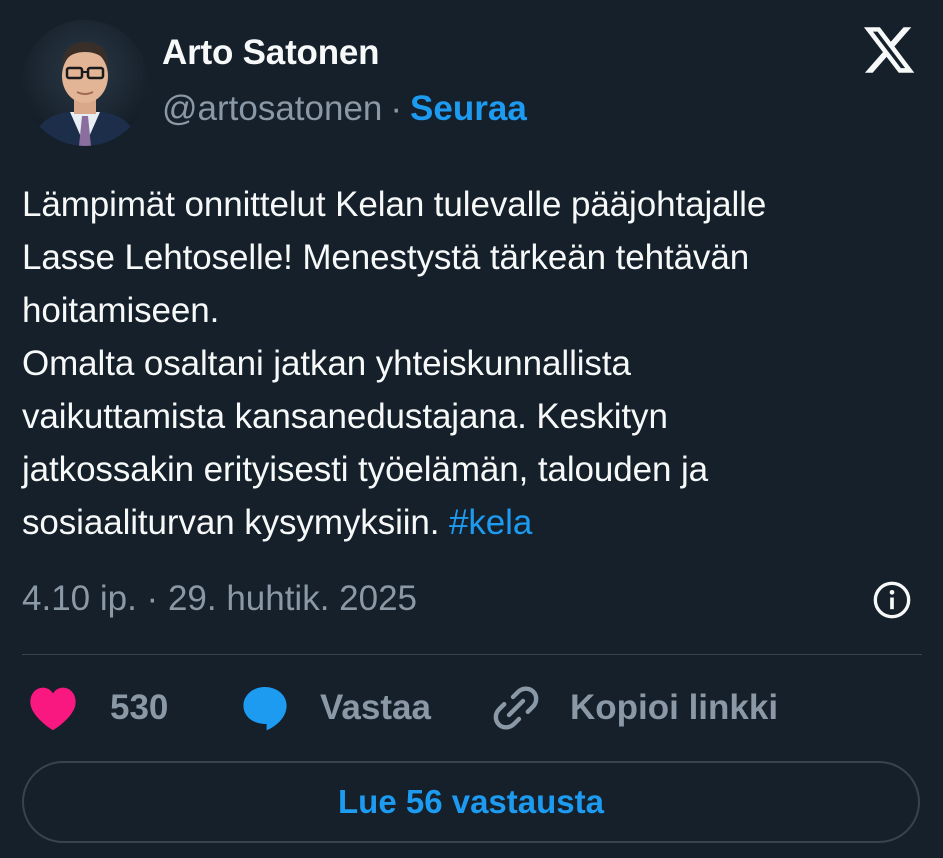 This screenshot has height=858, width=943. Describe the element at coordinates (468, 108) in the screenshot. I see `follow-button: Seuraa` at that location.